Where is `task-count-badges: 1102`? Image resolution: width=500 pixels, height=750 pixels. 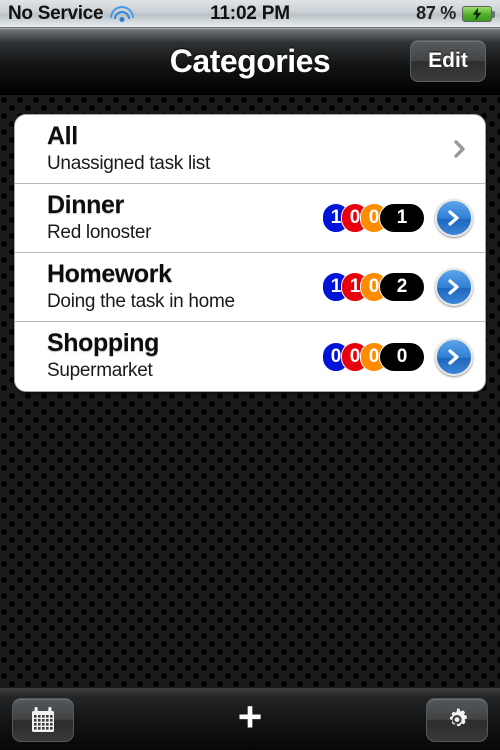
task-count-badges: 1102 is located at coordinates (373, 287).